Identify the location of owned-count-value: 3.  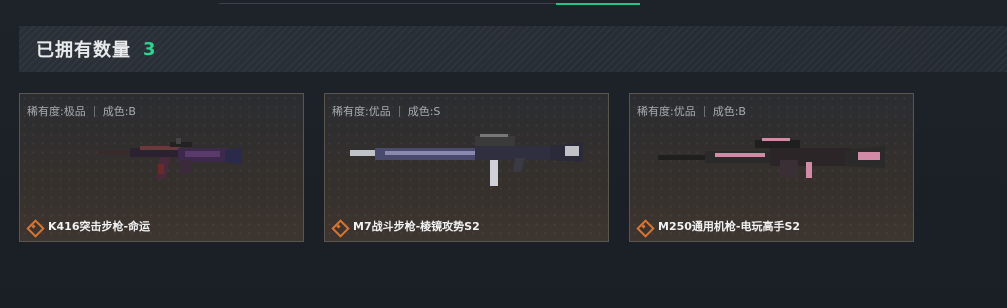
(149, 49).